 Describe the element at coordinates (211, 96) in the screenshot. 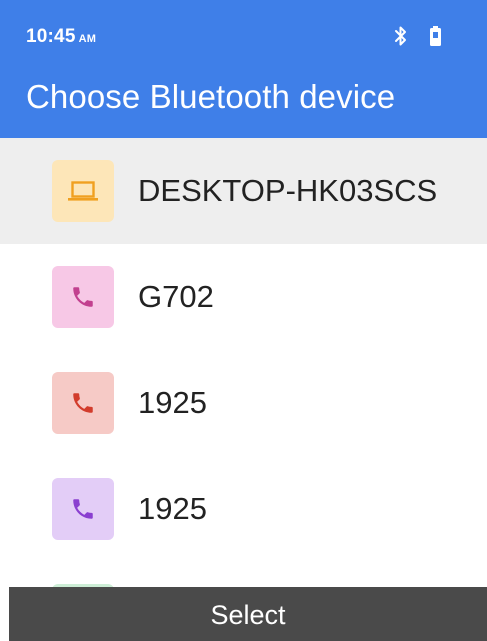

I see `page-title: Choose Bluetooth device` at that location.